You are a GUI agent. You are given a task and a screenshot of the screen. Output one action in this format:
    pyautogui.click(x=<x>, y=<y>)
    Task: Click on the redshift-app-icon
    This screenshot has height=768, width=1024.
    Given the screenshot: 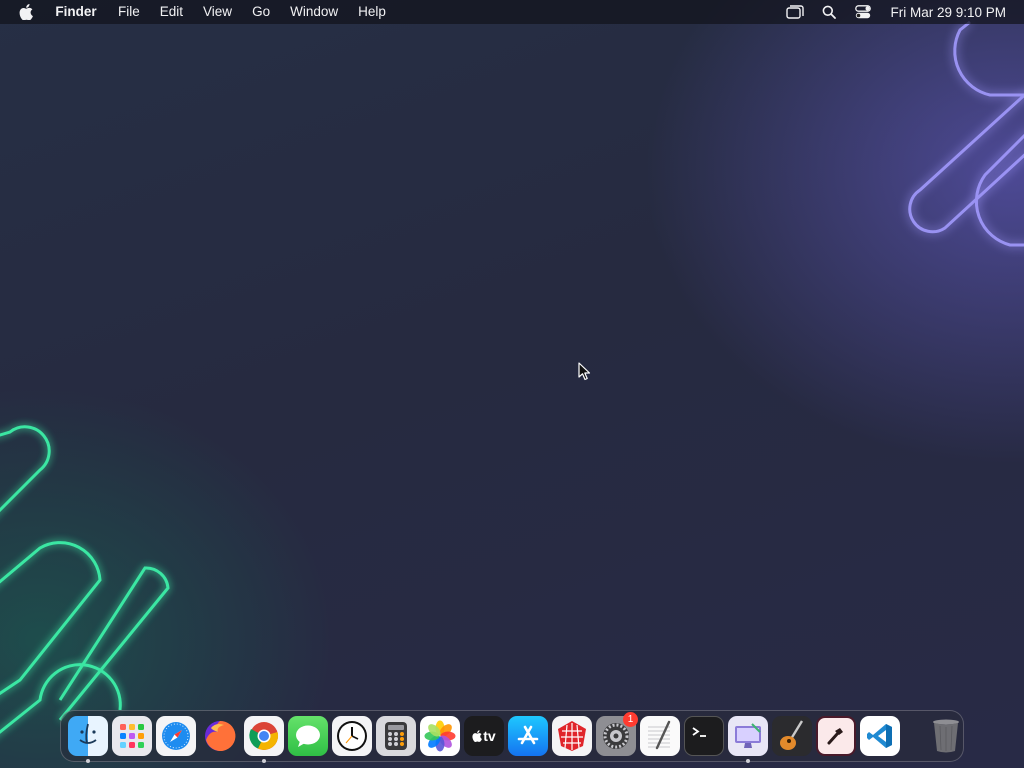 What is the action you would take?
    pyautogui.click(x=572, y=736)
    